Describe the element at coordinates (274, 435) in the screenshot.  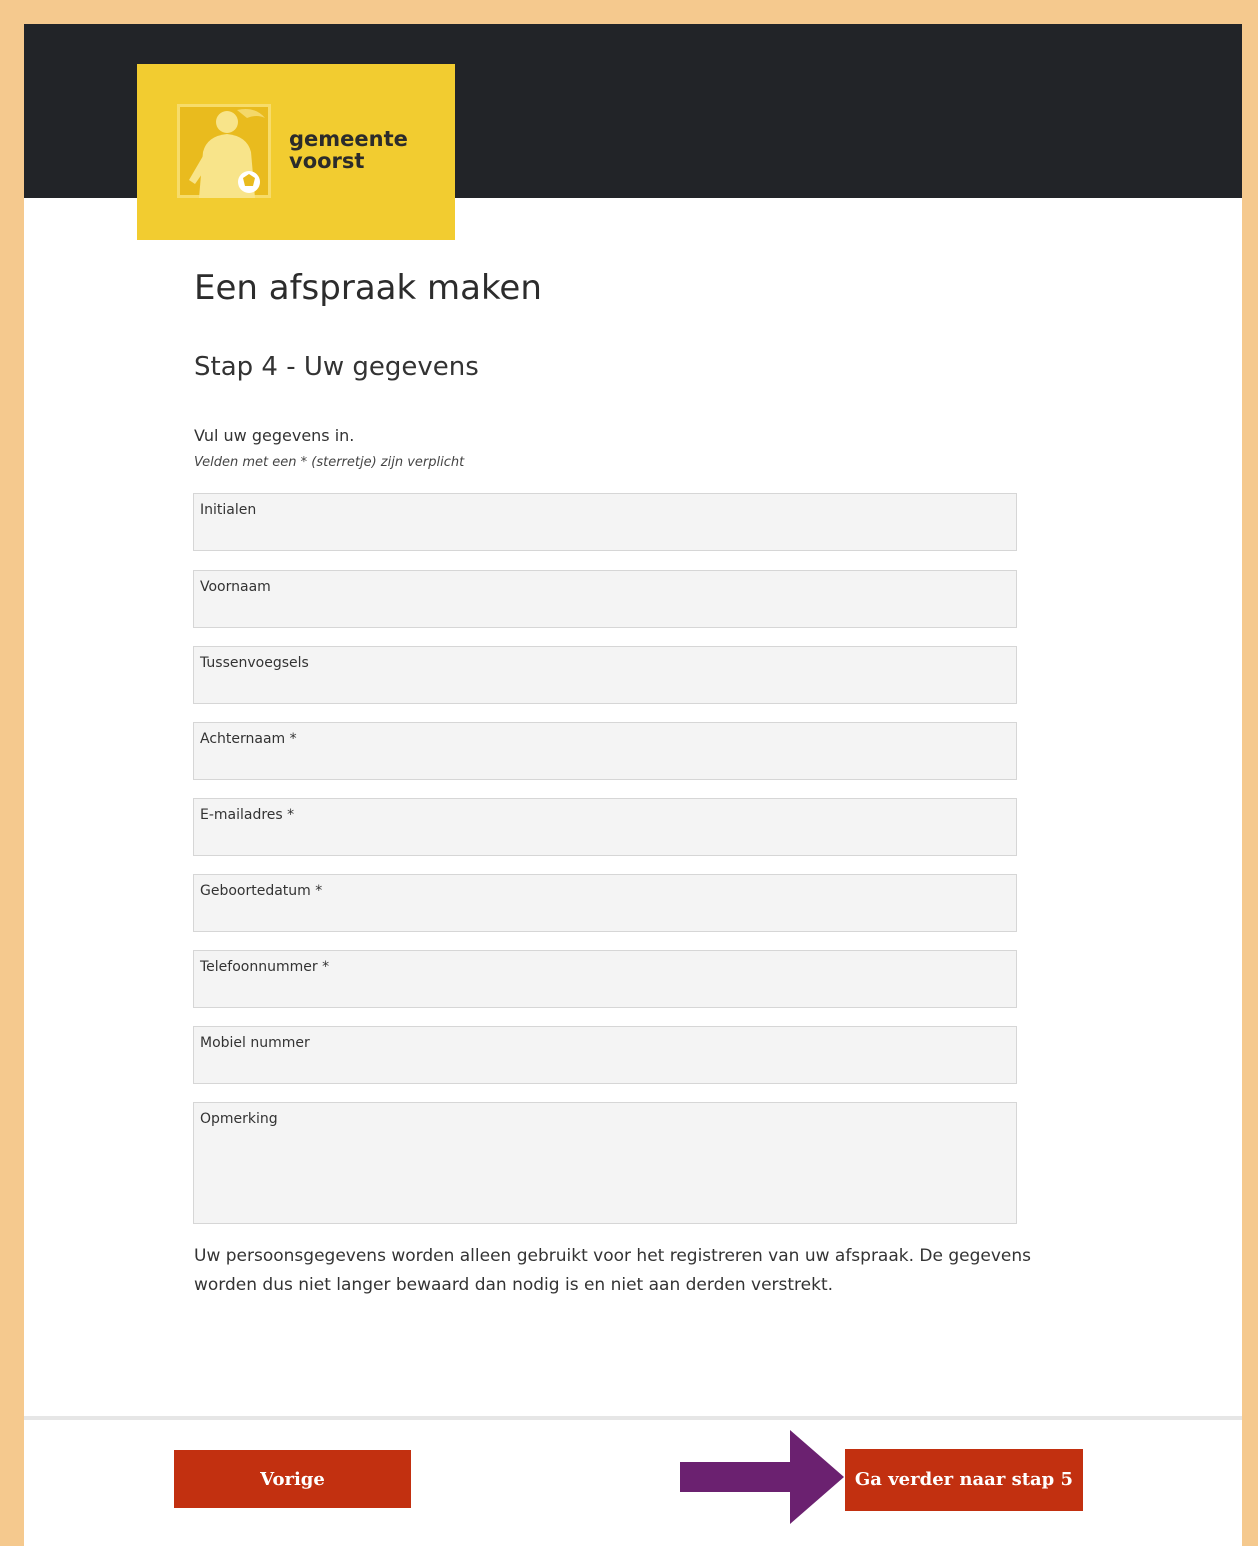
I see `intro-text: Vul uw gegevens in.` at that location.